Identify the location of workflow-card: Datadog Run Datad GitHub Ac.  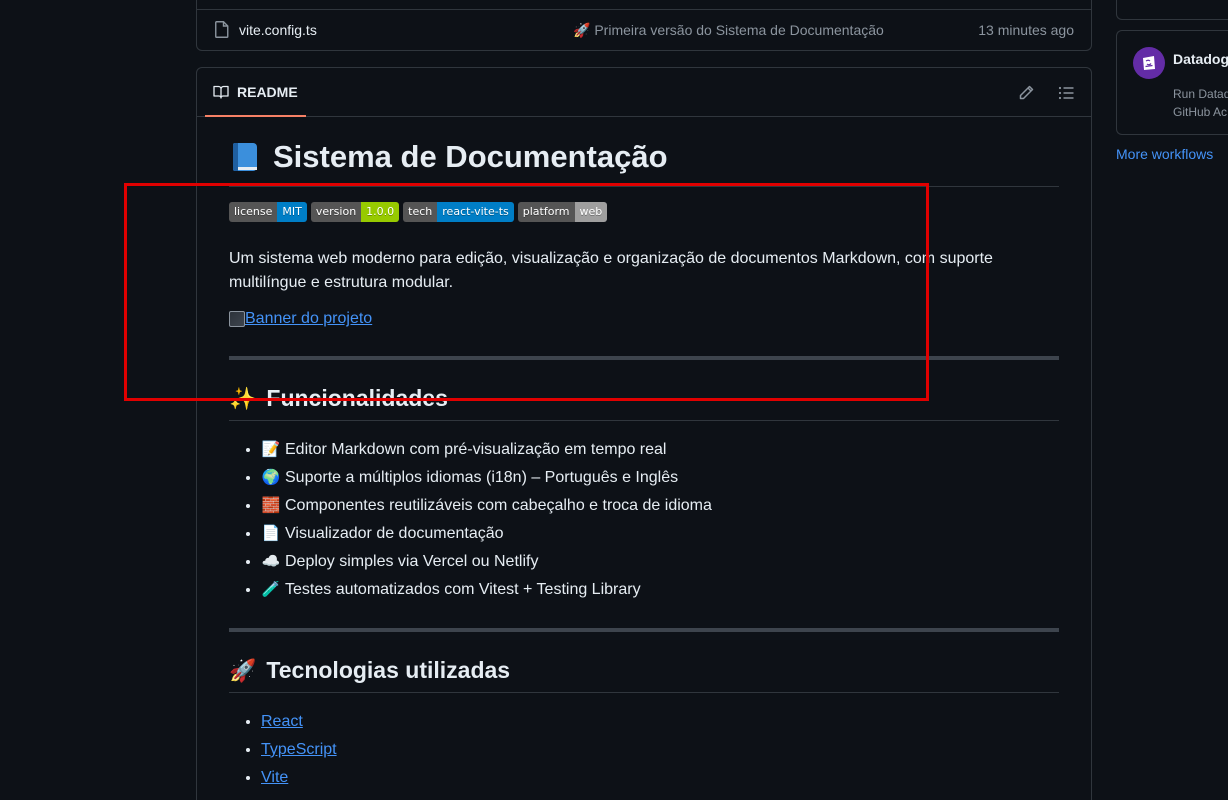
(1172, 82).